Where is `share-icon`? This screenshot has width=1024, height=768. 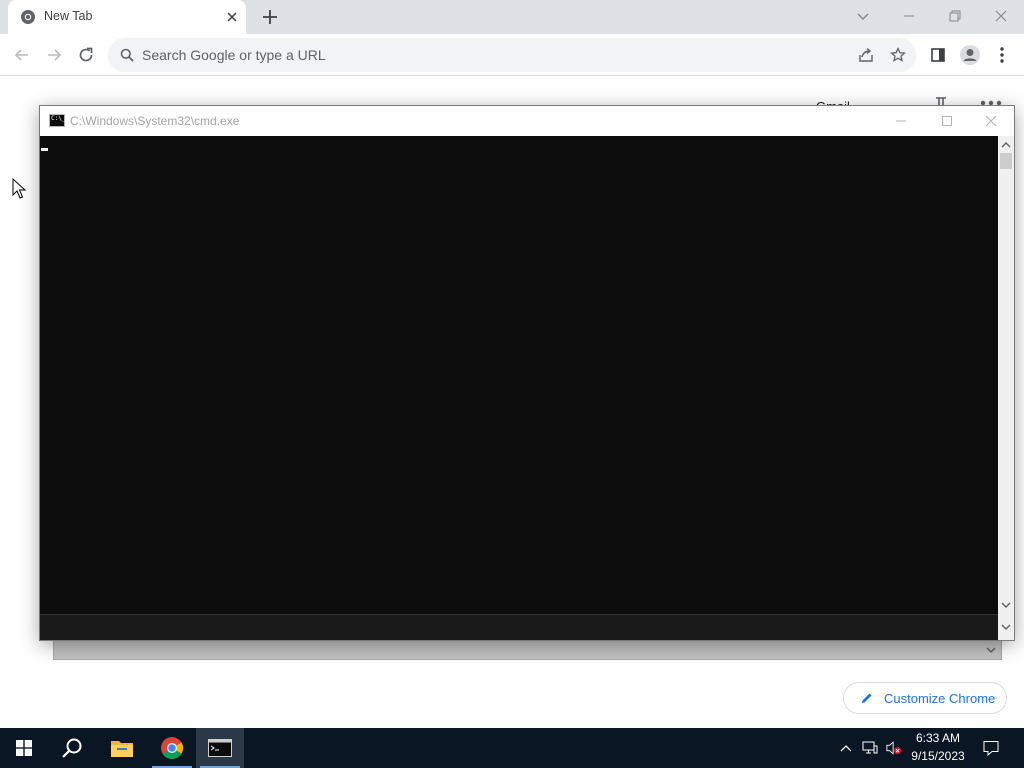 share-icon is located at coordinates (866, 55).